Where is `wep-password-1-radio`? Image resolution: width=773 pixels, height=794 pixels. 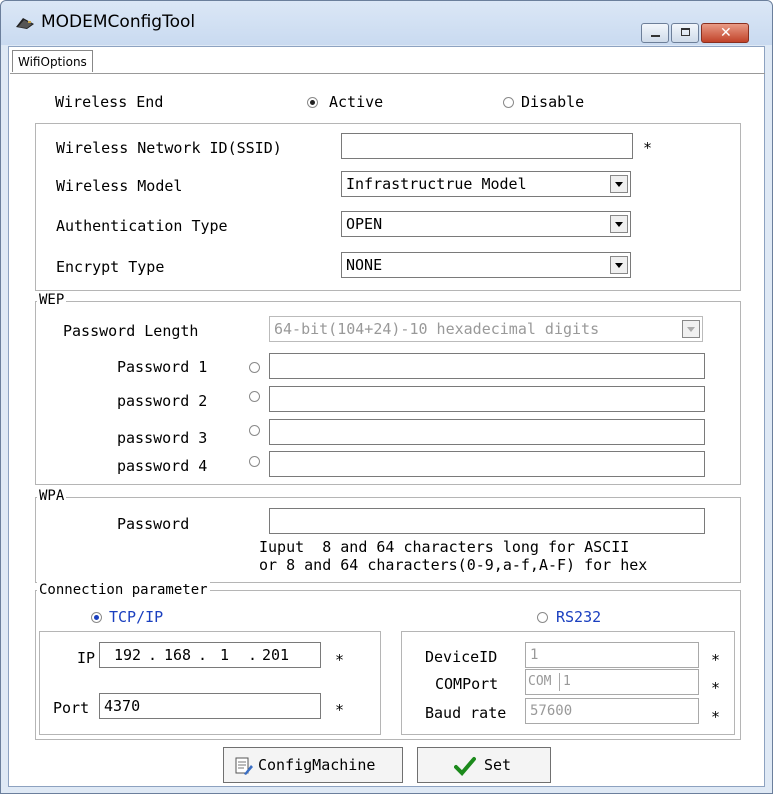
wep-password-1-radio is located at coordinates (254, 367).